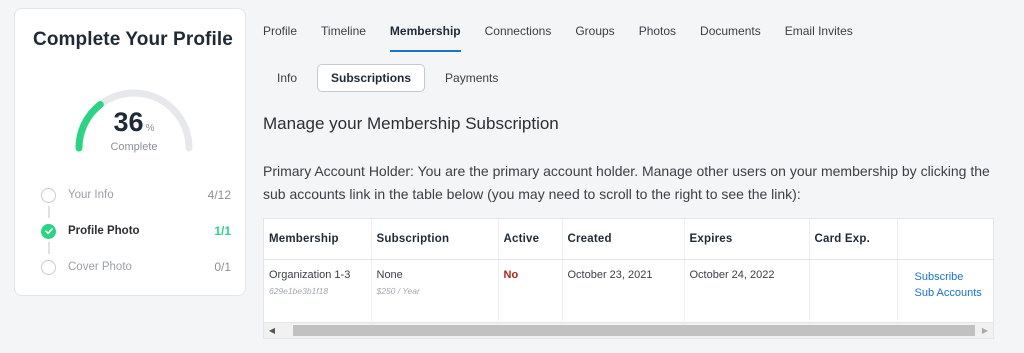 The height and width of the screenshot is (353, 1024). Describe the element at coordinates (318, 239) in the screenshot. I see `col-membership: Membership` at that location.